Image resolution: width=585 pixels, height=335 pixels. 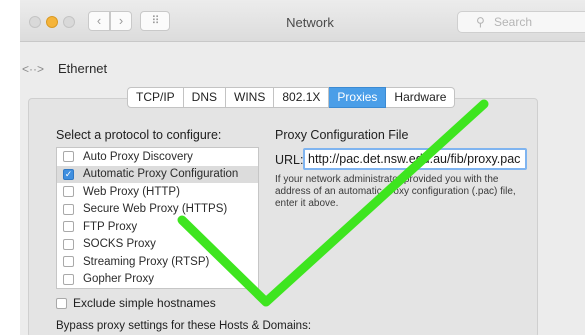 What do you see at coordinates (138, 156) in the screenshot?
I see `protocol-label: Auto Proxy Discovery` at bounding box center [138, 156].